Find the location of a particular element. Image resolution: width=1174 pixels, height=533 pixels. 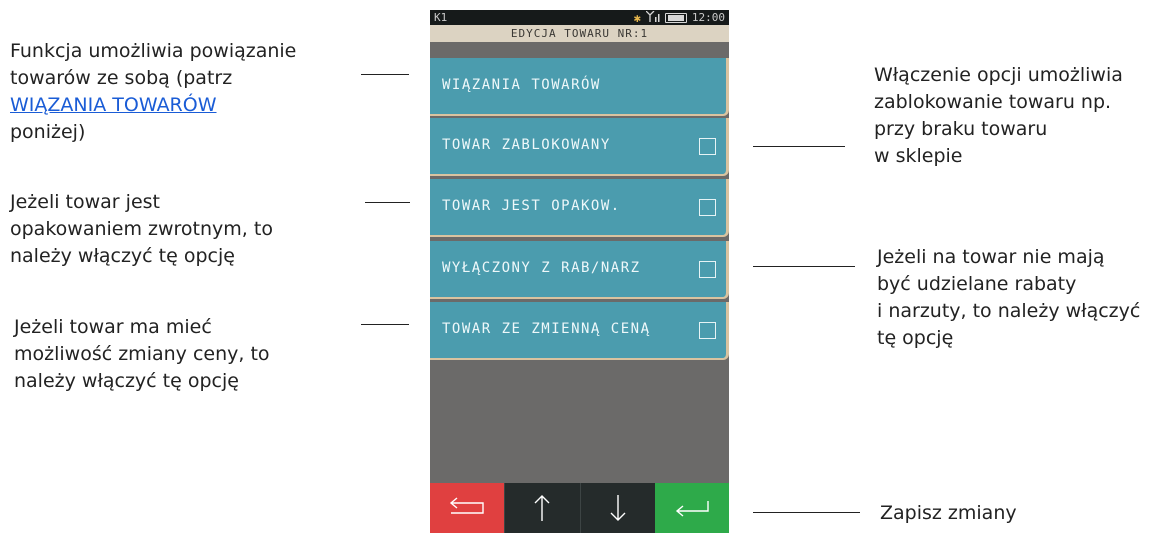

callout-line-linking is located at coordinates (385, 74).